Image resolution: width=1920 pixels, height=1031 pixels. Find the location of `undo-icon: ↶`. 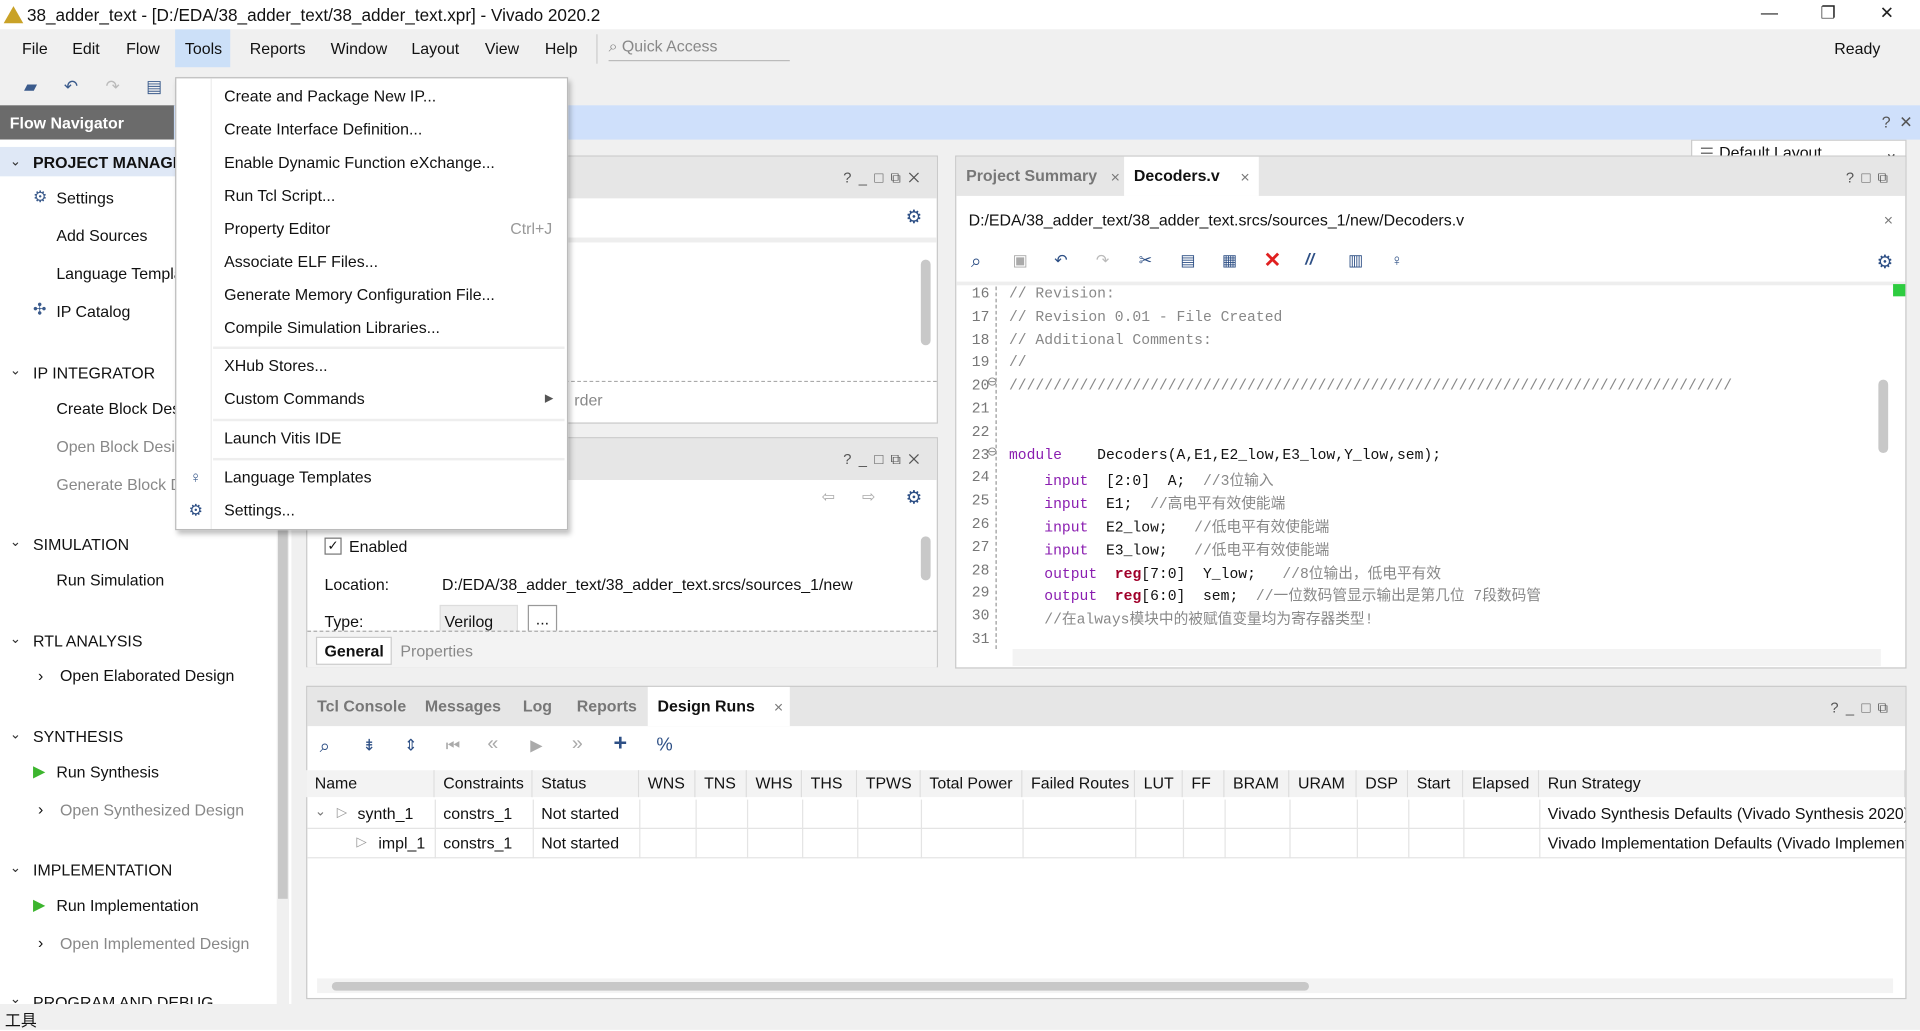

undo-icon: ↶ is located at coordinates (71, 86).